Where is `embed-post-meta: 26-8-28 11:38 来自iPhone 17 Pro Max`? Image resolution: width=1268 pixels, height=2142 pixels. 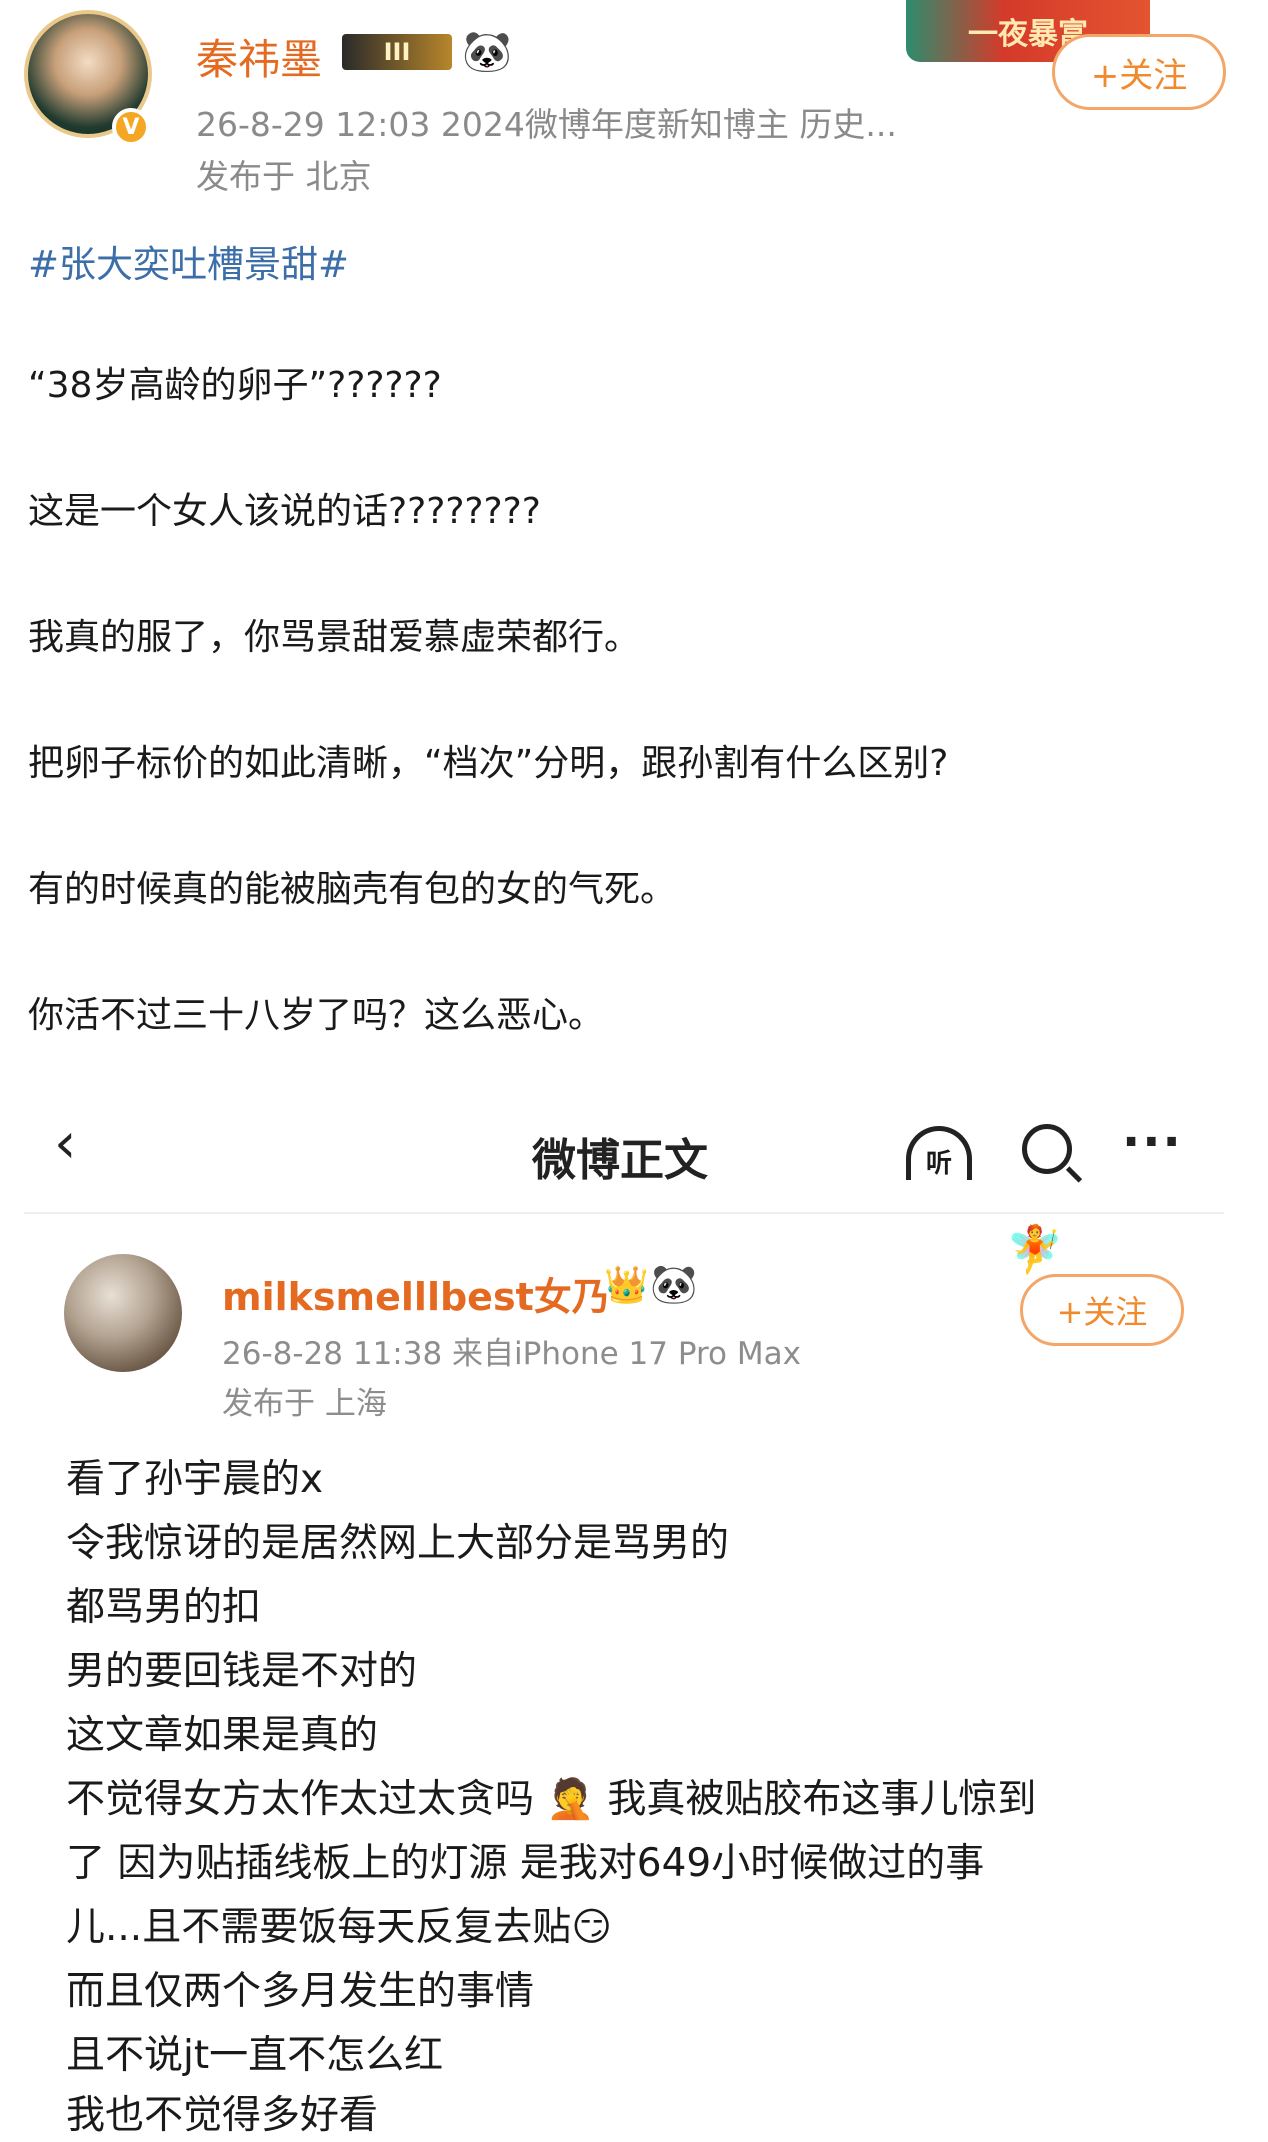
embed-post-meta: 26-8-28 11:38 来自iPhone 17 Pro Max is located at coordinates (511, 1354).